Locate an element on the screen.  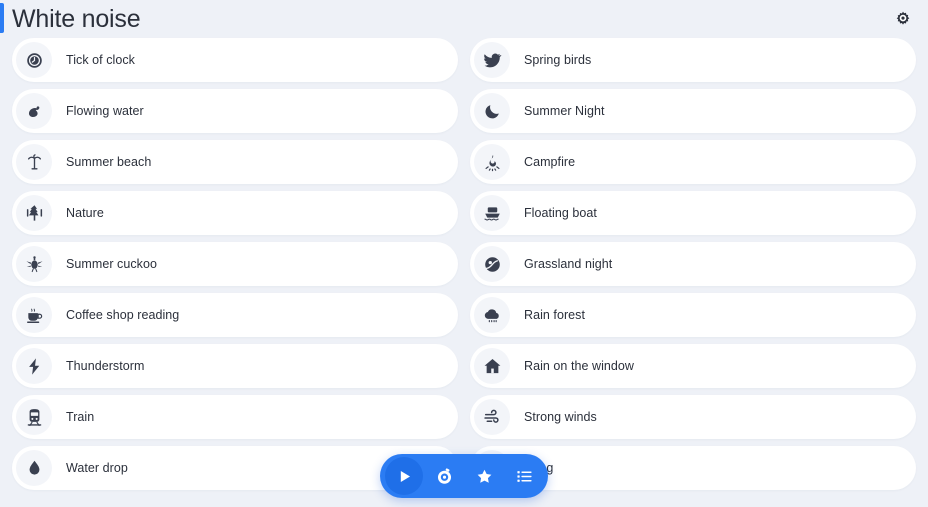
bird-icon is located at coordinates (492, 60).